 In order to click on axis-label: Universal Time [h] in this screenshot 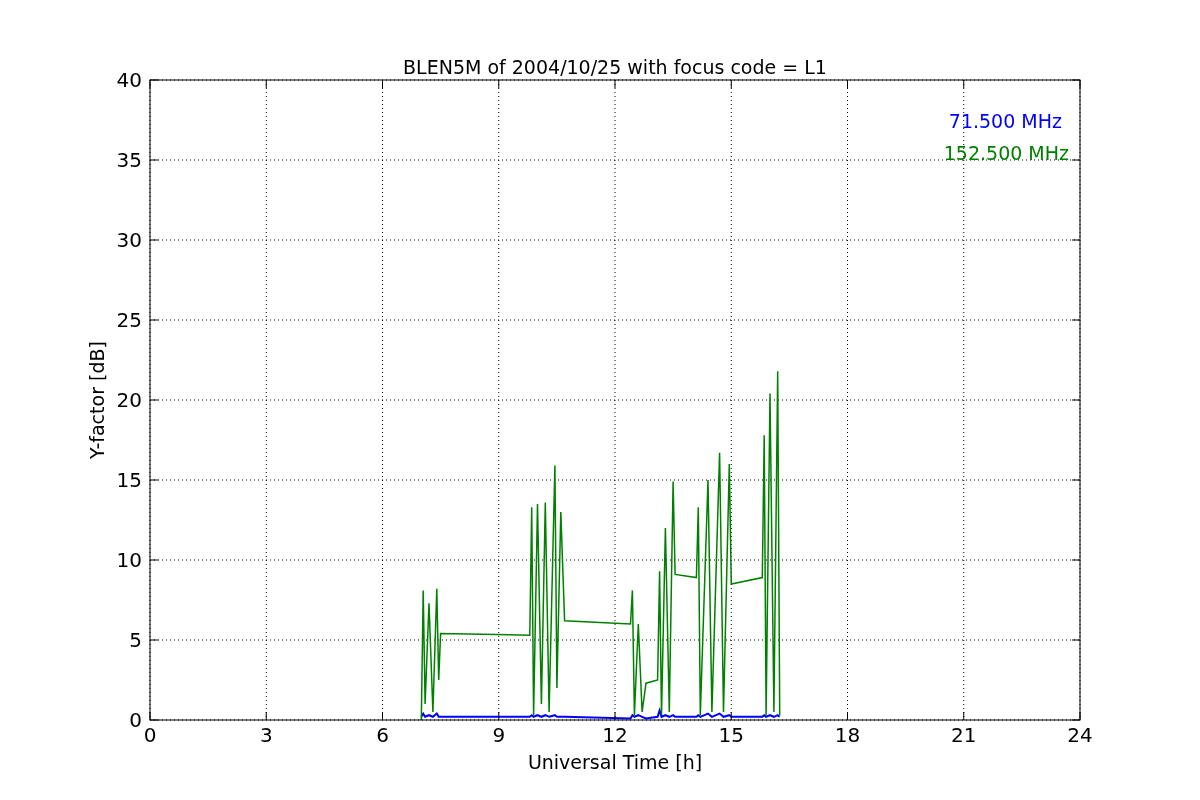, I will do `click(615, 762)`.